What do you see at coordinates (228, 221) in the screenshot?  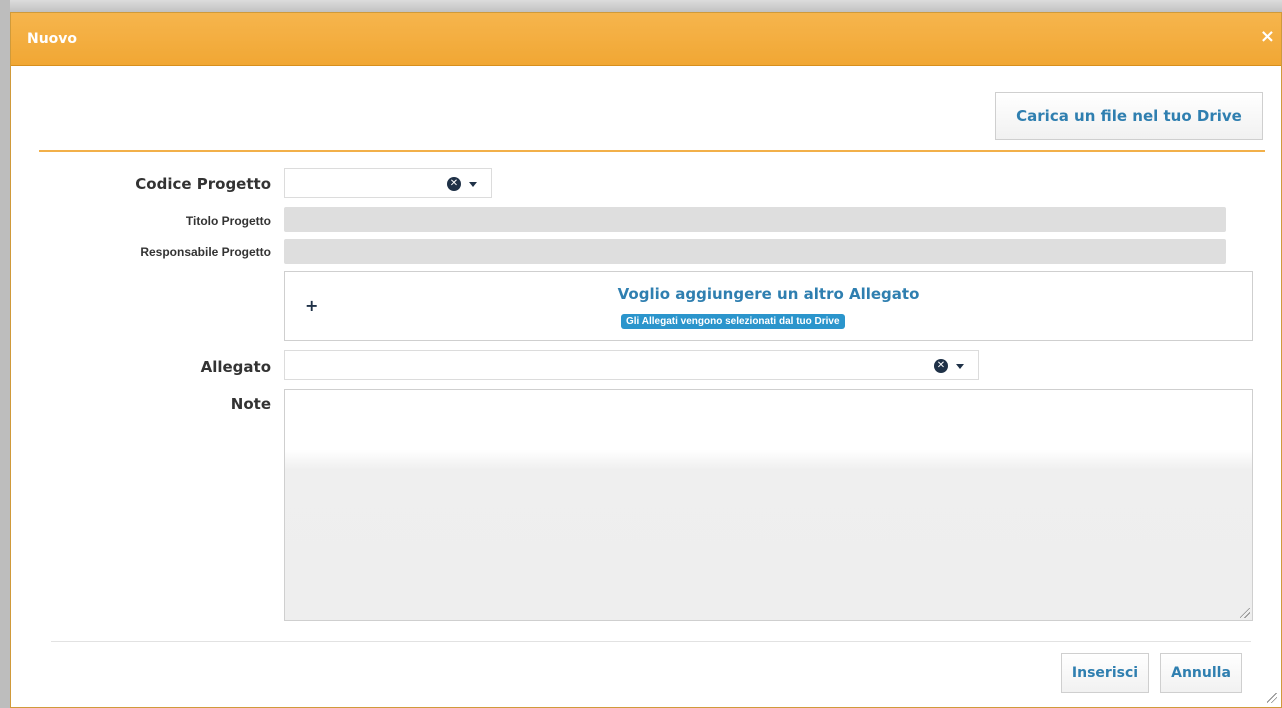 I see `titolo-progetto-label: Titolo Progetto` at bounding box center [228, 221].